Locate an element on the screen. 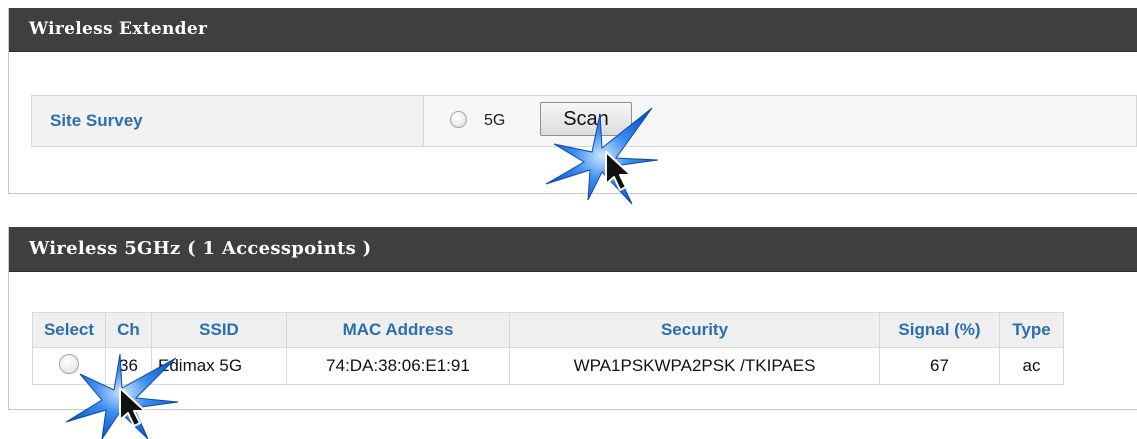  panel-header-wireless-5ghz: Wireless 5GHz ( 1 Accesspoints ) is located at coordinates (573, 249).